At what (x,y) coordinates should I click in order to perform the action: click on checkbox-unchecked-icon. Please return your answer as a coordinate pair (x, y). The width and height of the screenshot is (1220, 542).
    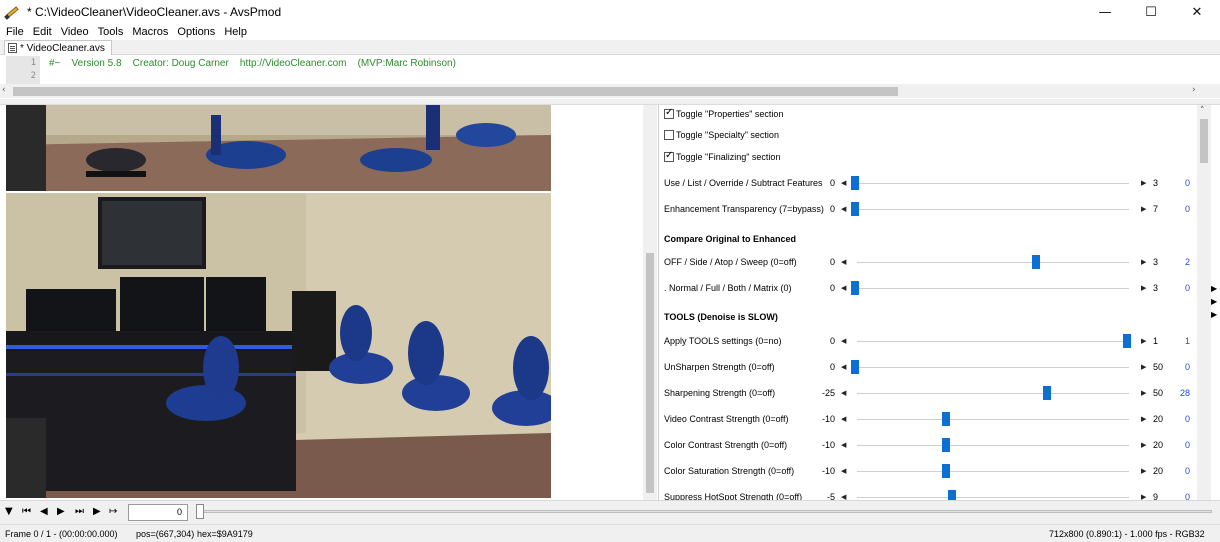
    Looking at the image, I should click on (669, 135).